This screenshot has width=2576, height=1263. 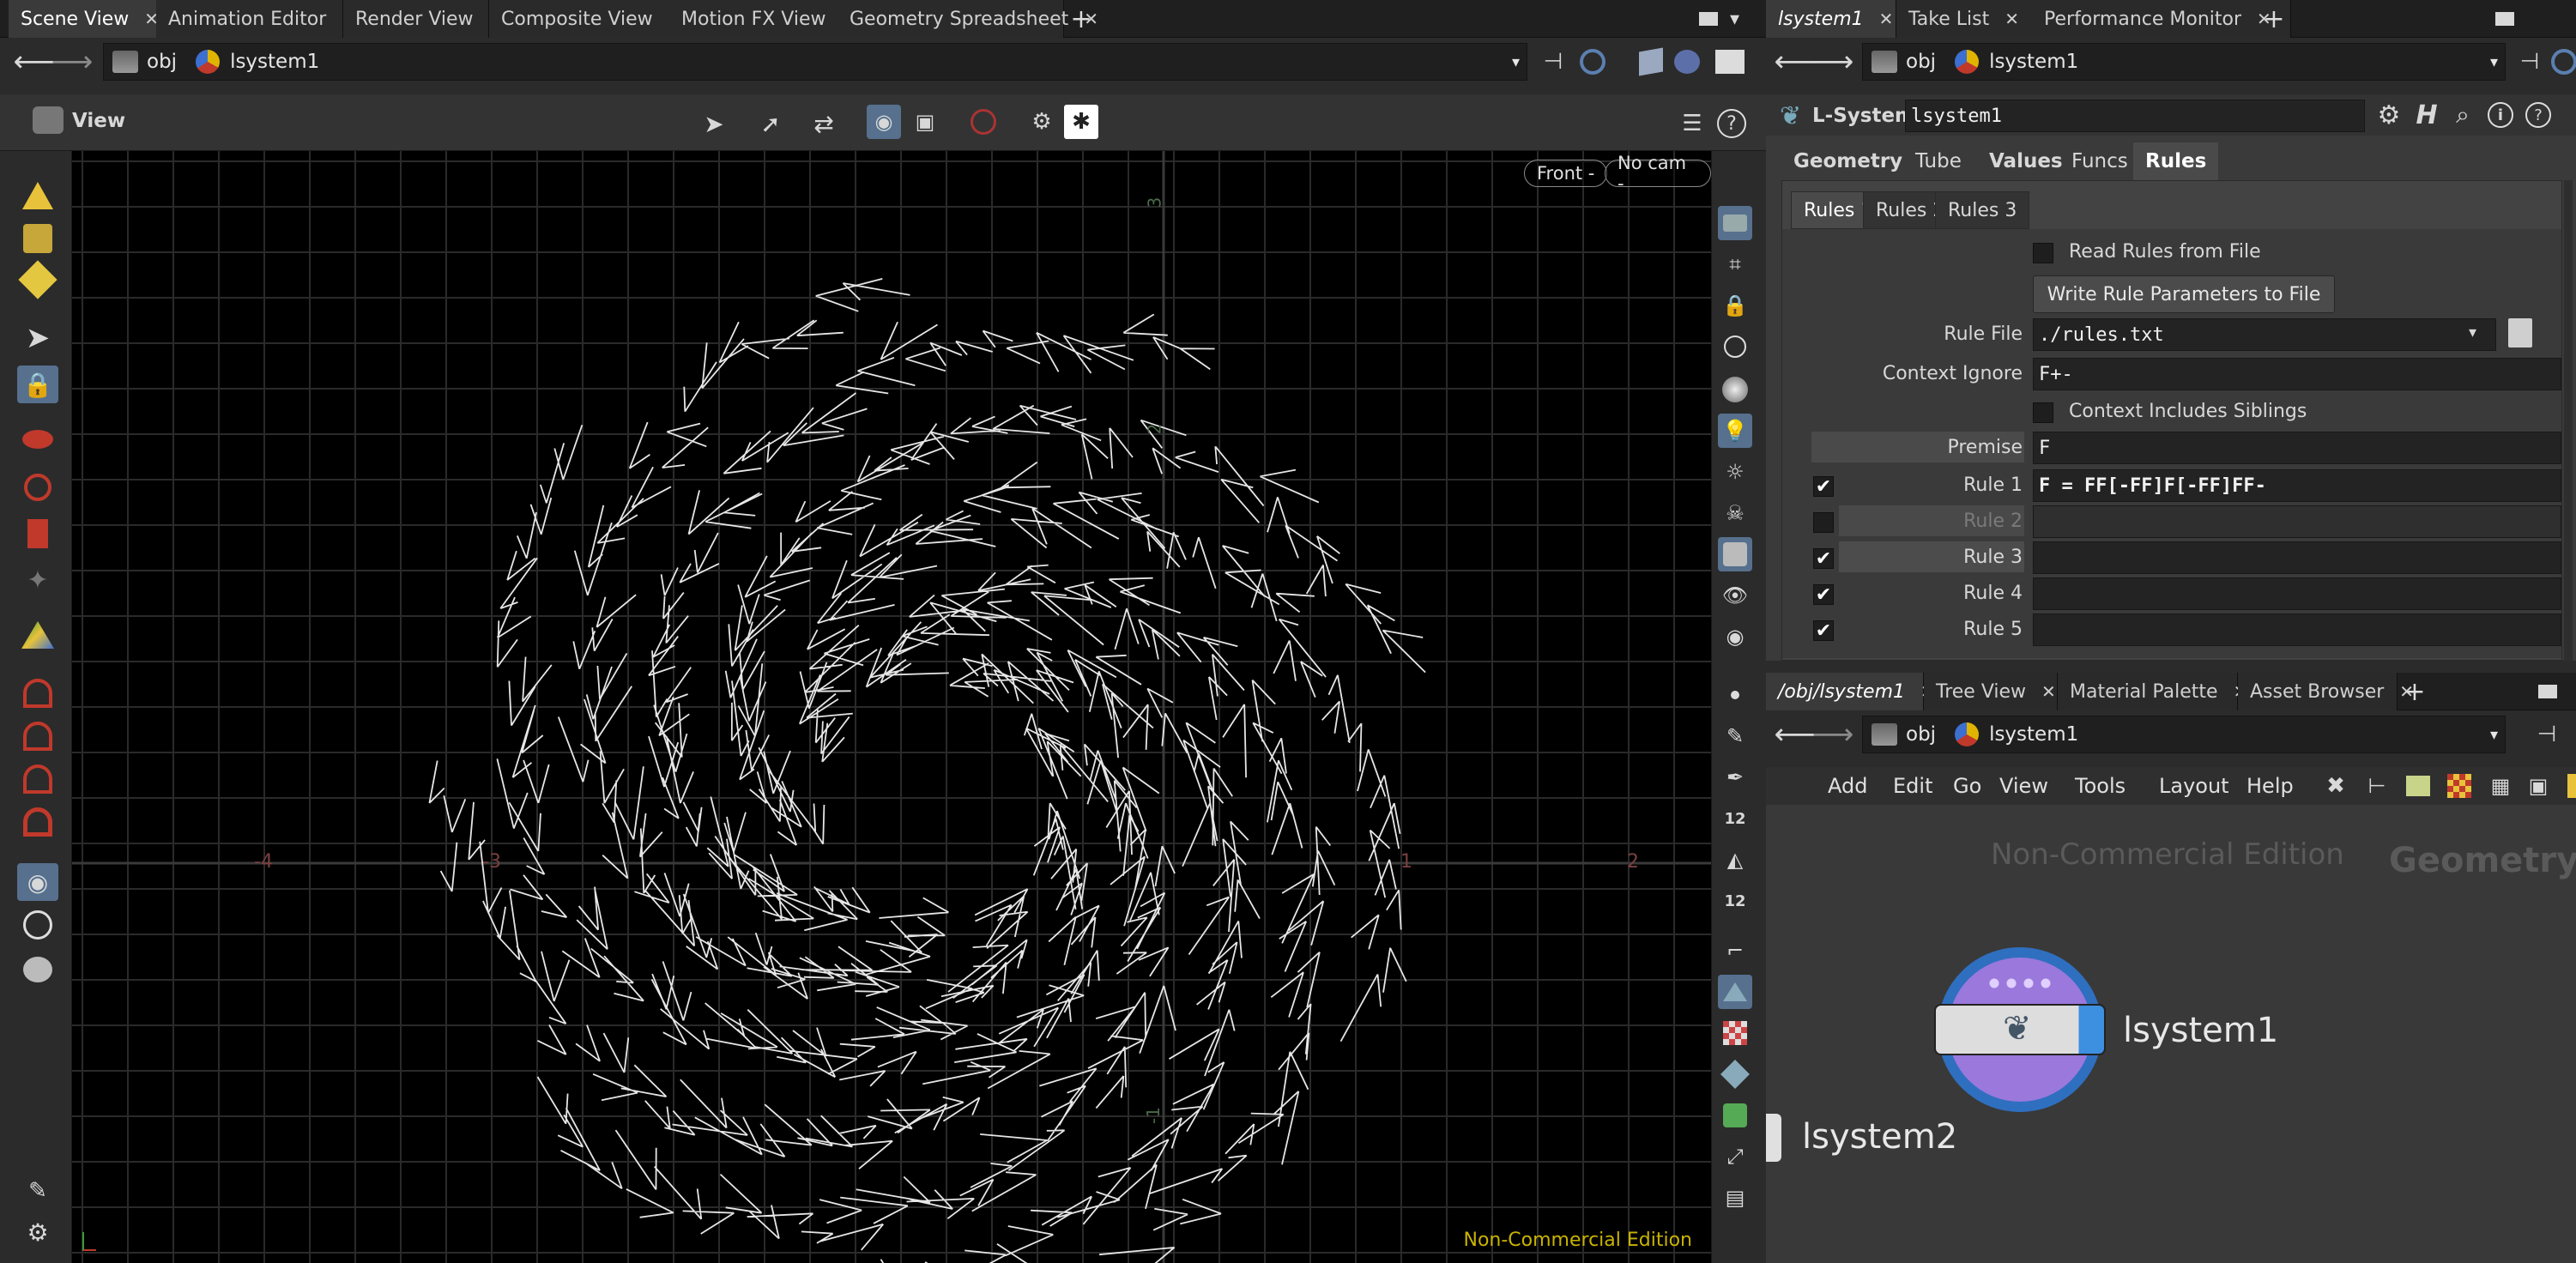 What do you see at coordinates (1735, 223) in the screenshot?
I see `ghost-icon` at bounding box center [1735, 223].